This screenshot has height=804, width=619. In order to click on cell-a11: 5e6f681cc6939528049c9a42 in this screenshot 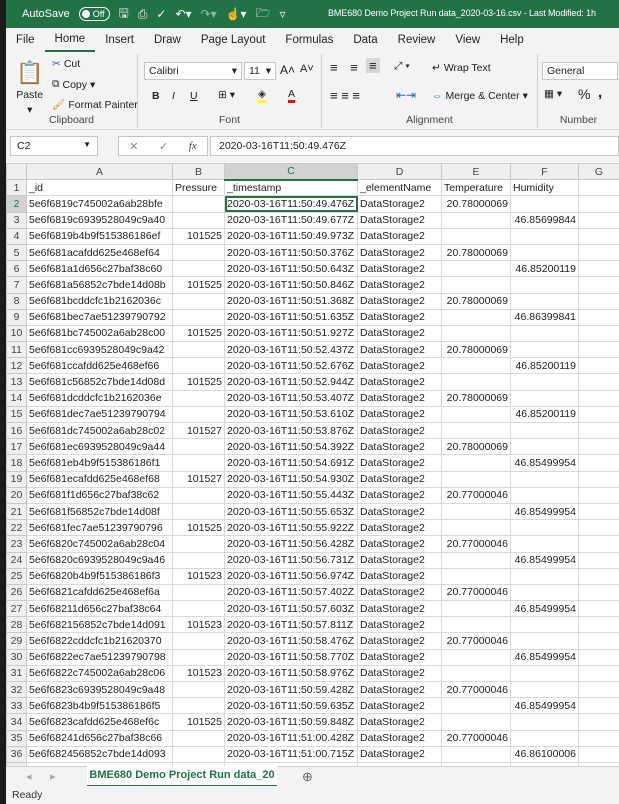, I will do `click(99, 350)`.